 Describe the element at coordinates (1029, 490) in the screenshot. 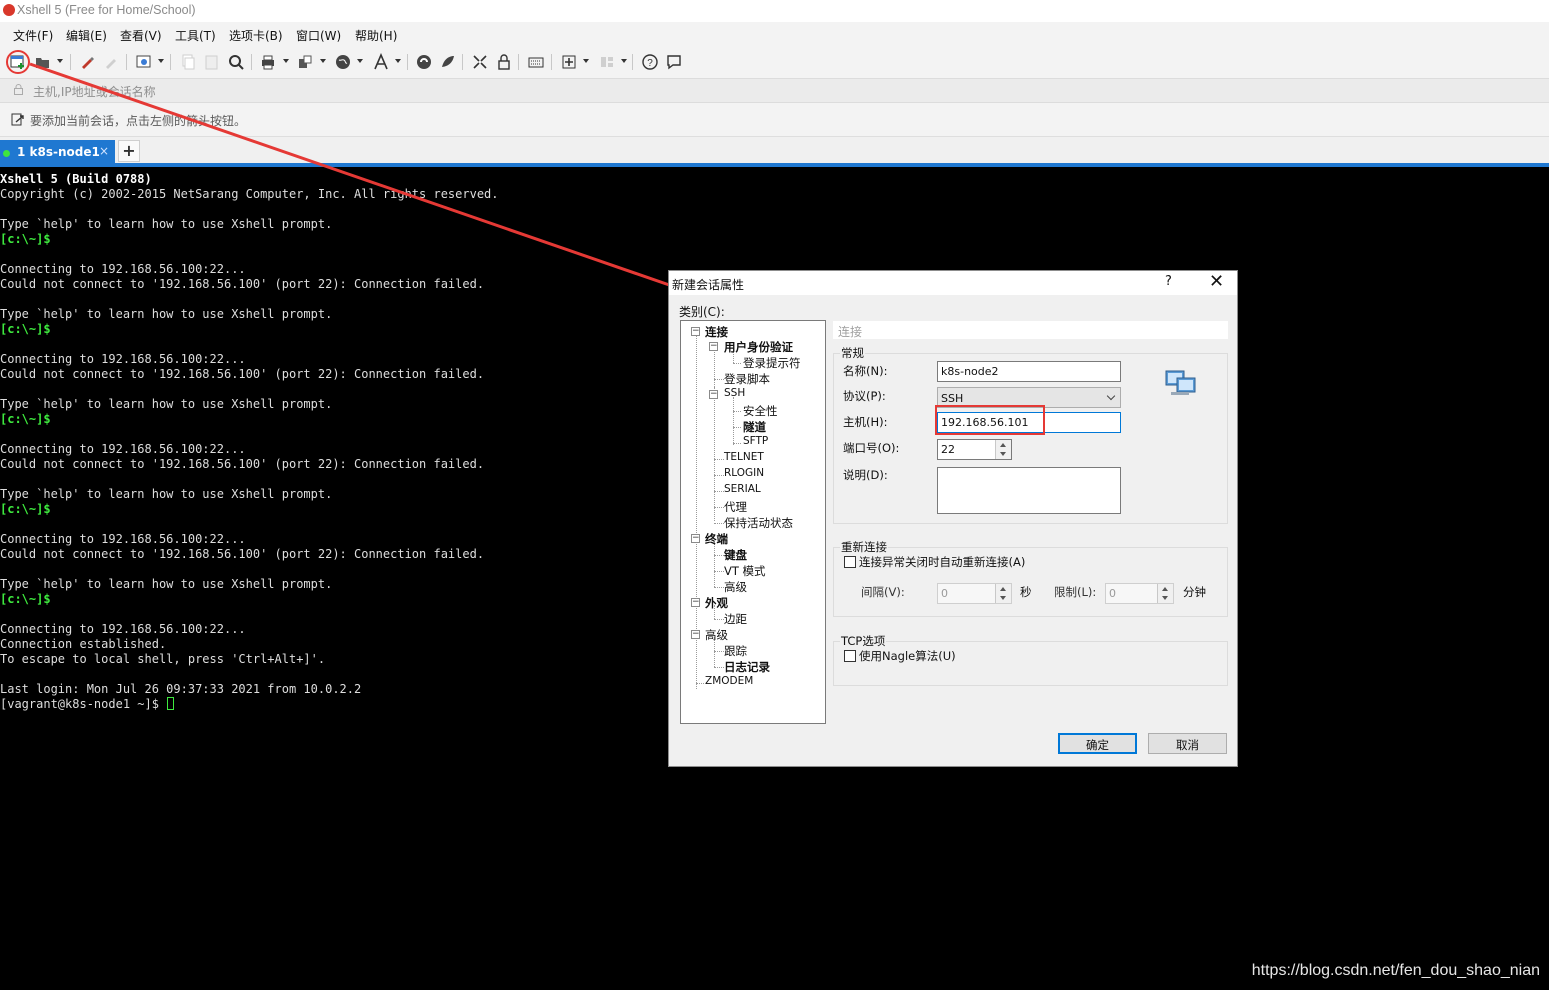

I see `description-textarea` at that location.